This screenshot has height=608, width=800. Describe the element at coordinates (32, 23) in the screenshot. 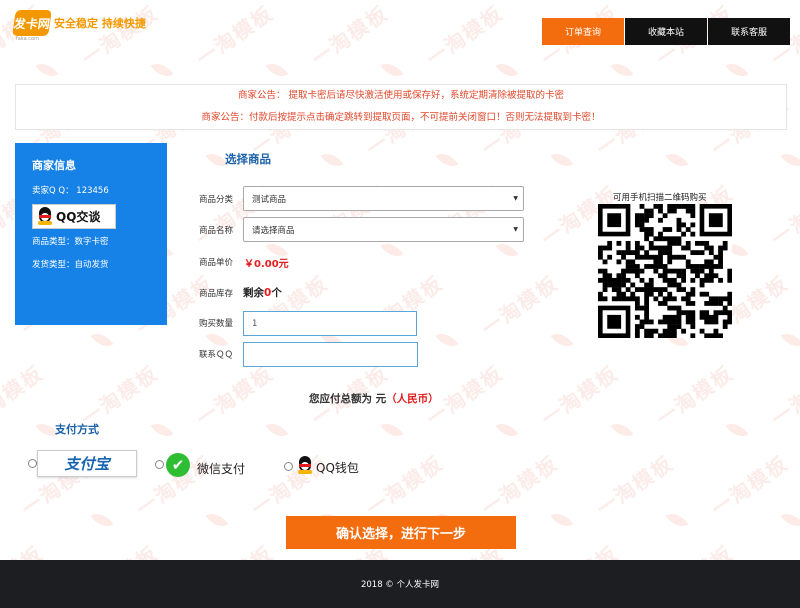

I see `logo-mark: 发卡网` at that location.